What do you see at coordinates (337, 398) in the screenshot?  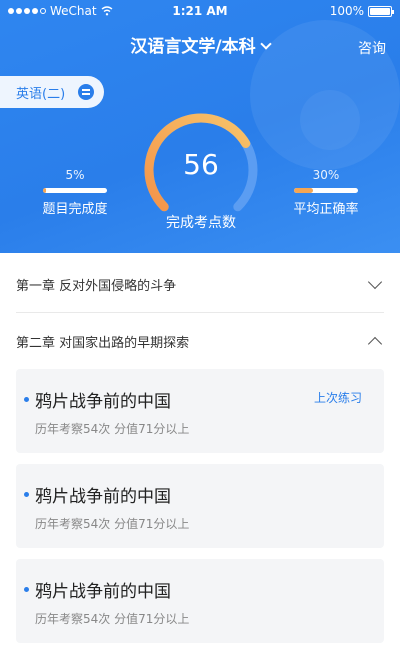 I see `last-practice-badge: 上次练习` at bounding box center [337, 398].